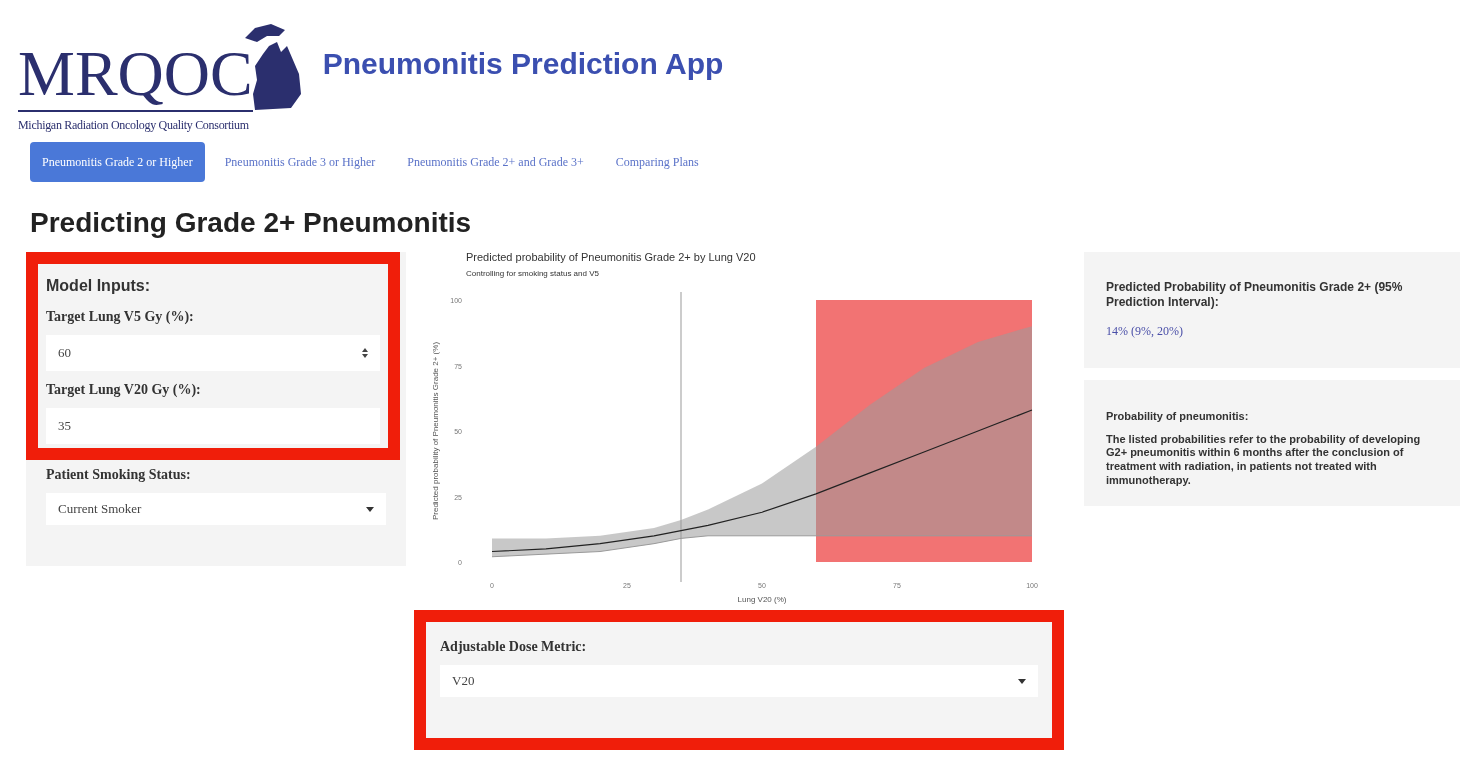 This screenshot has width=1466, height=757. What do you see at coordinates (739, 681) in the screenshot?
I see `dose-metric-select: V20` at bounding box center [739, 681].